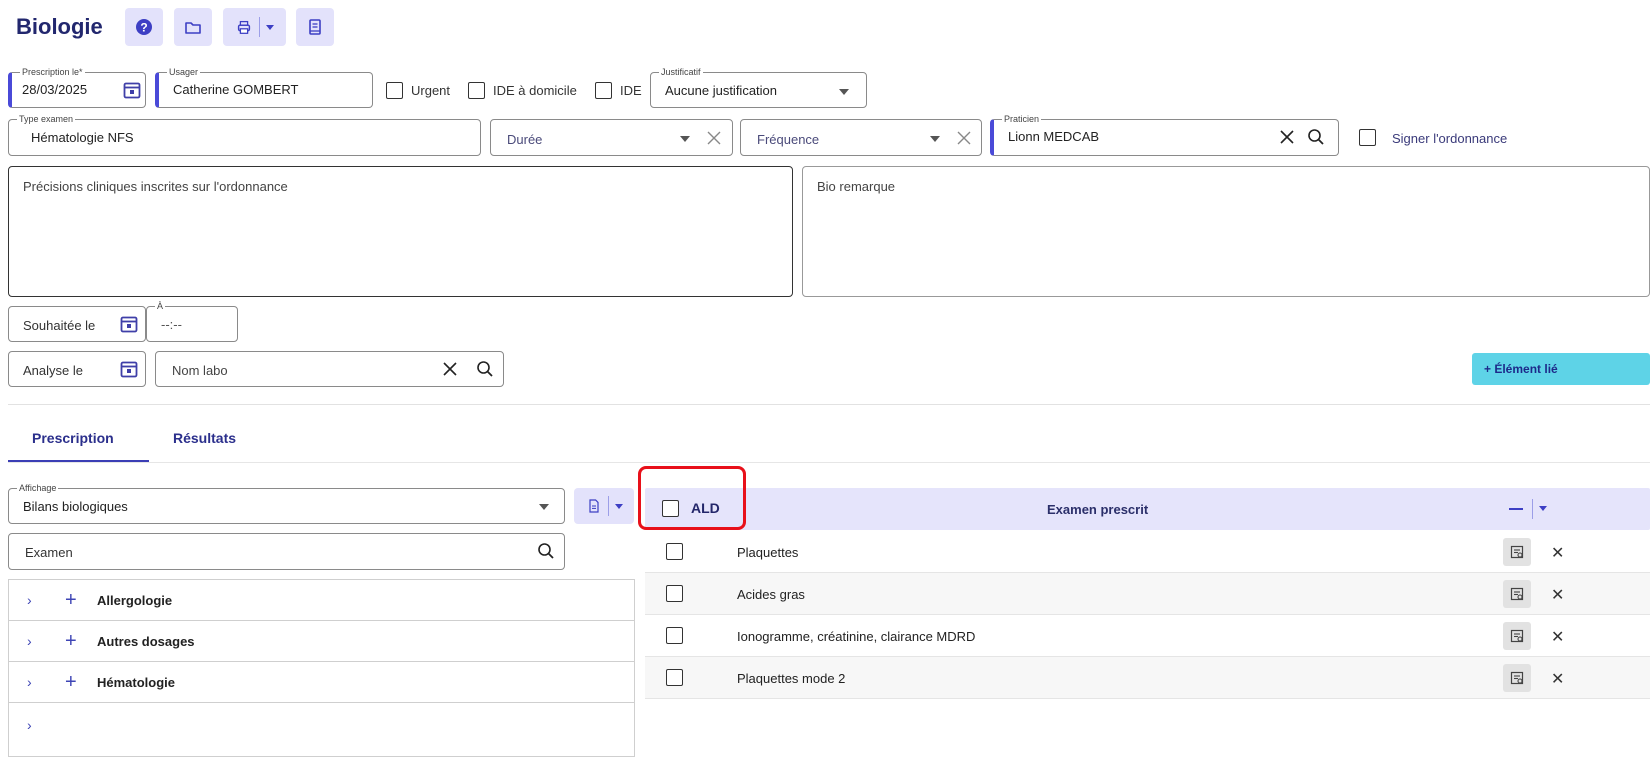  What do you see at coordinates (788, 139) in the screenshot?
I see `frequence-placeholder: Fréquence` at bounding box center [788, 139].